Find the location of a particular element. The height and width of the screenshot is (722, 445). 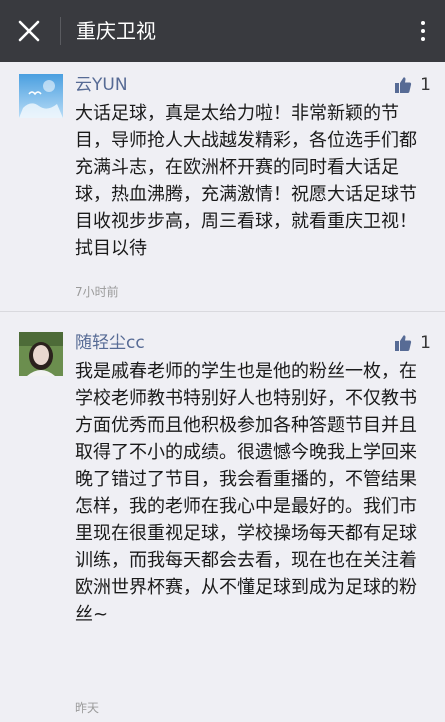

comment-nickname: 云YUN is located at coordinates (101, 85).